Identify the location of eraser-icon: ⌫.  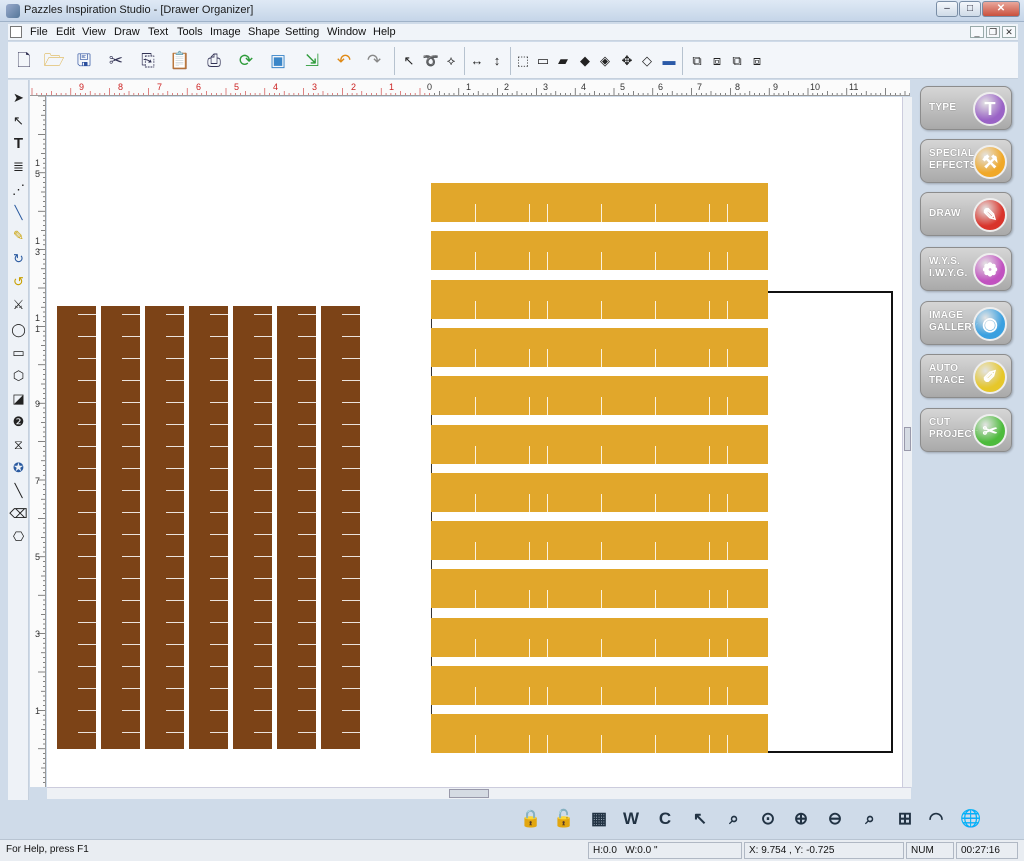
(18, 513).